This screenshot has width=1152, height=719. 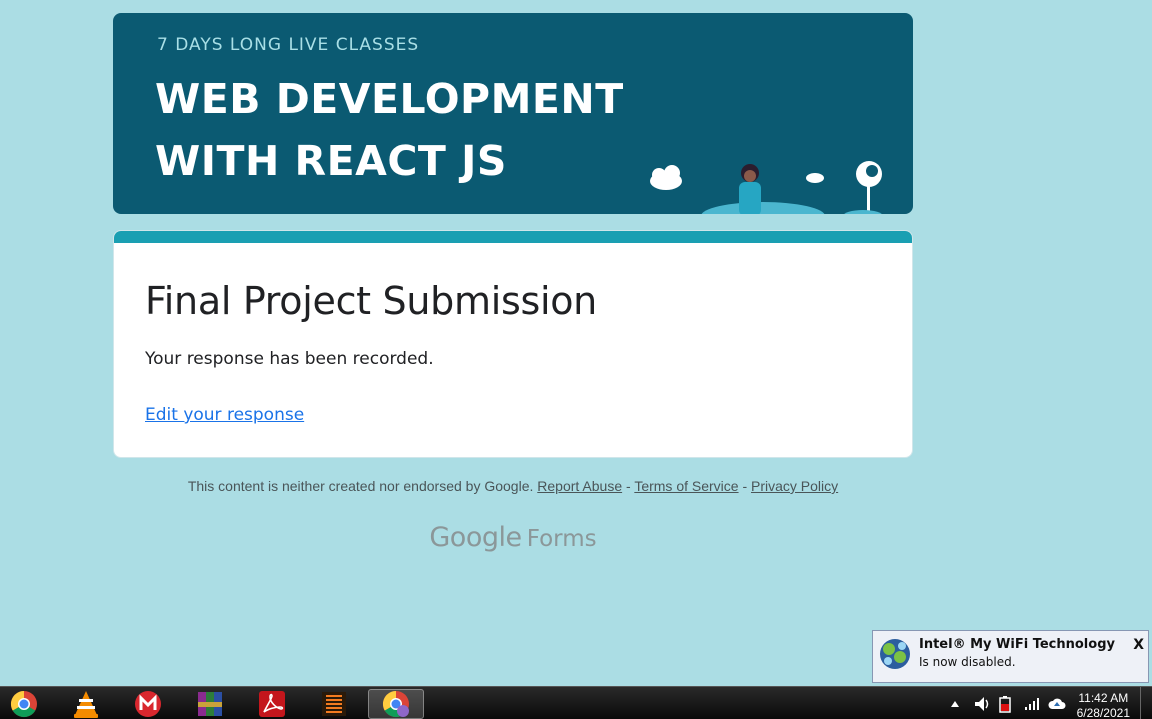 What do you see at coordinates (513, 237) in the screenshot?
I see `card-accent-bar` at bounding box center [513, 237].